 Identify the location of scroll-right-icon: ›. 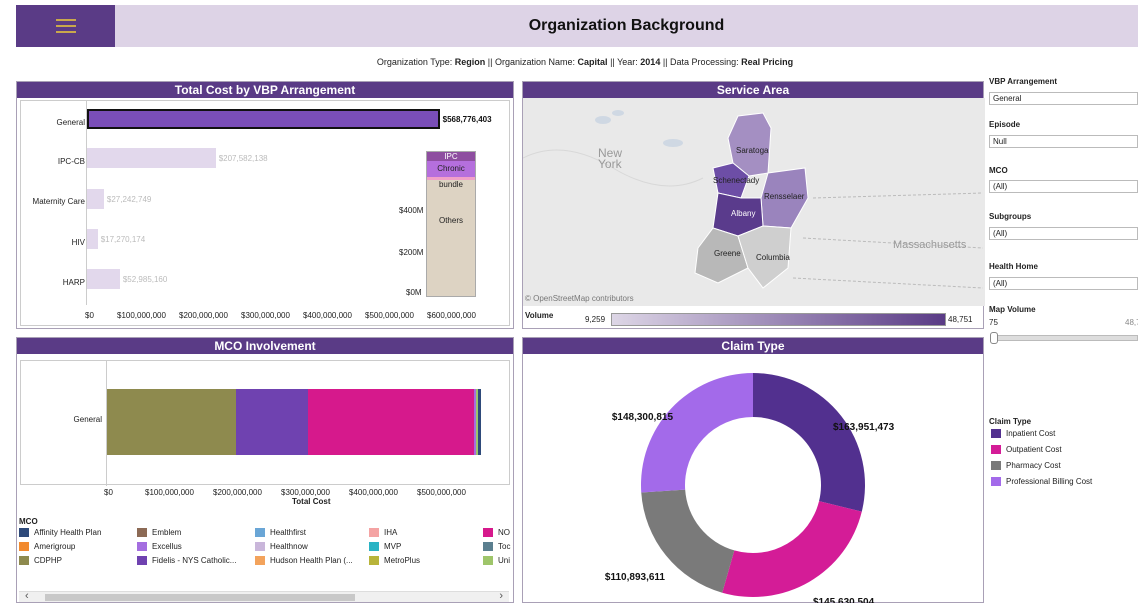
(501, 596).